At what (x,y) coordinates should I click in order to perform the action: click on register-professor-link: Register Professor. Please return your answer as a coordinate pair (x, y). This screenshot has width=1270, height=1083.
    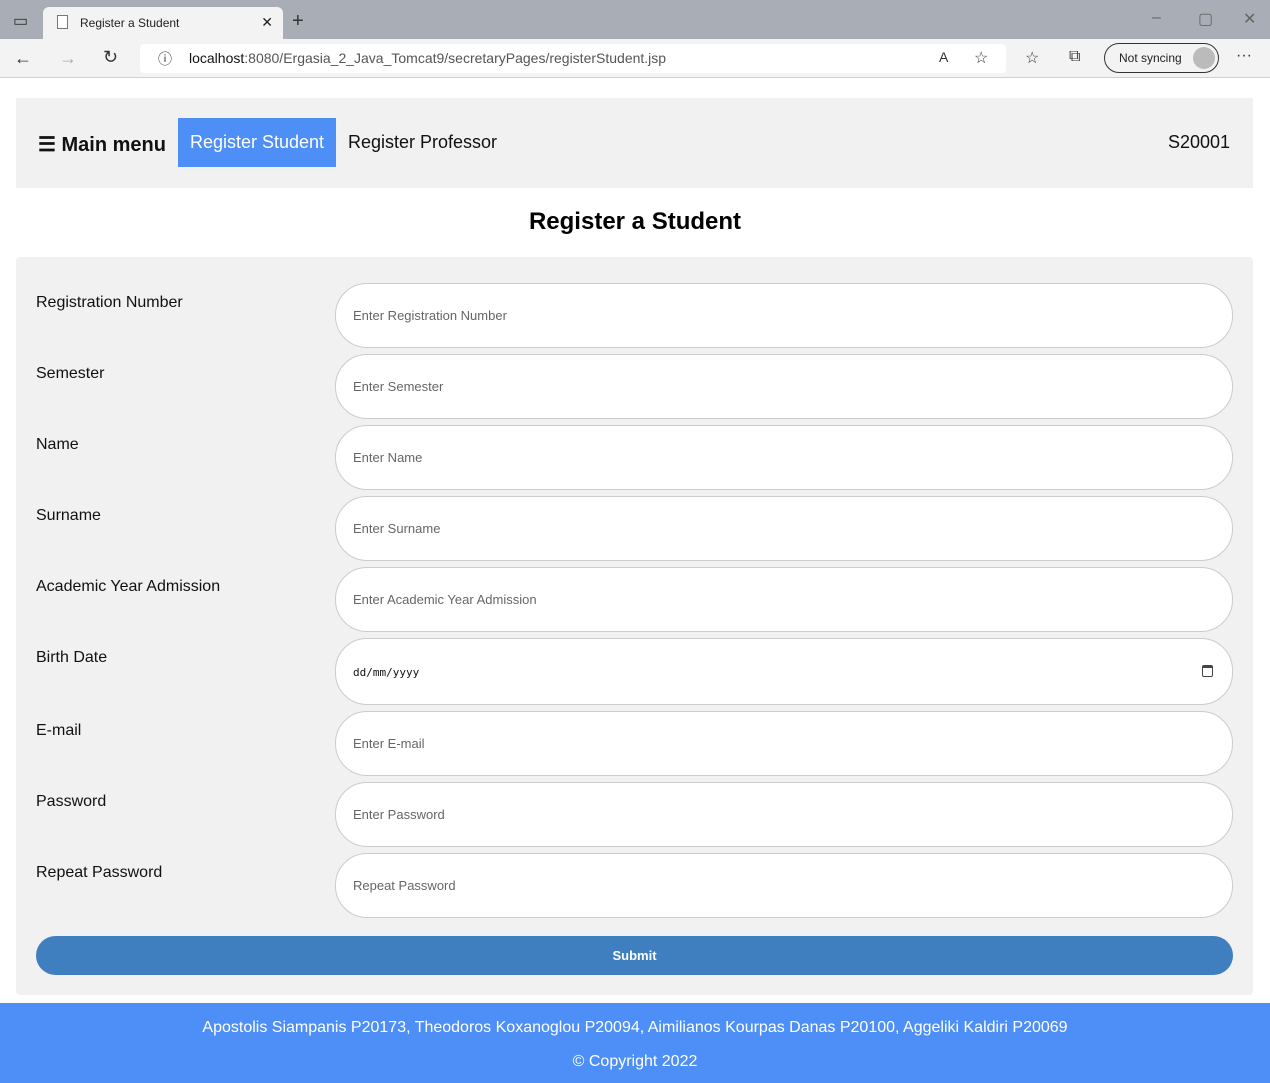
    Looking at the image, I should click on (422, 142).